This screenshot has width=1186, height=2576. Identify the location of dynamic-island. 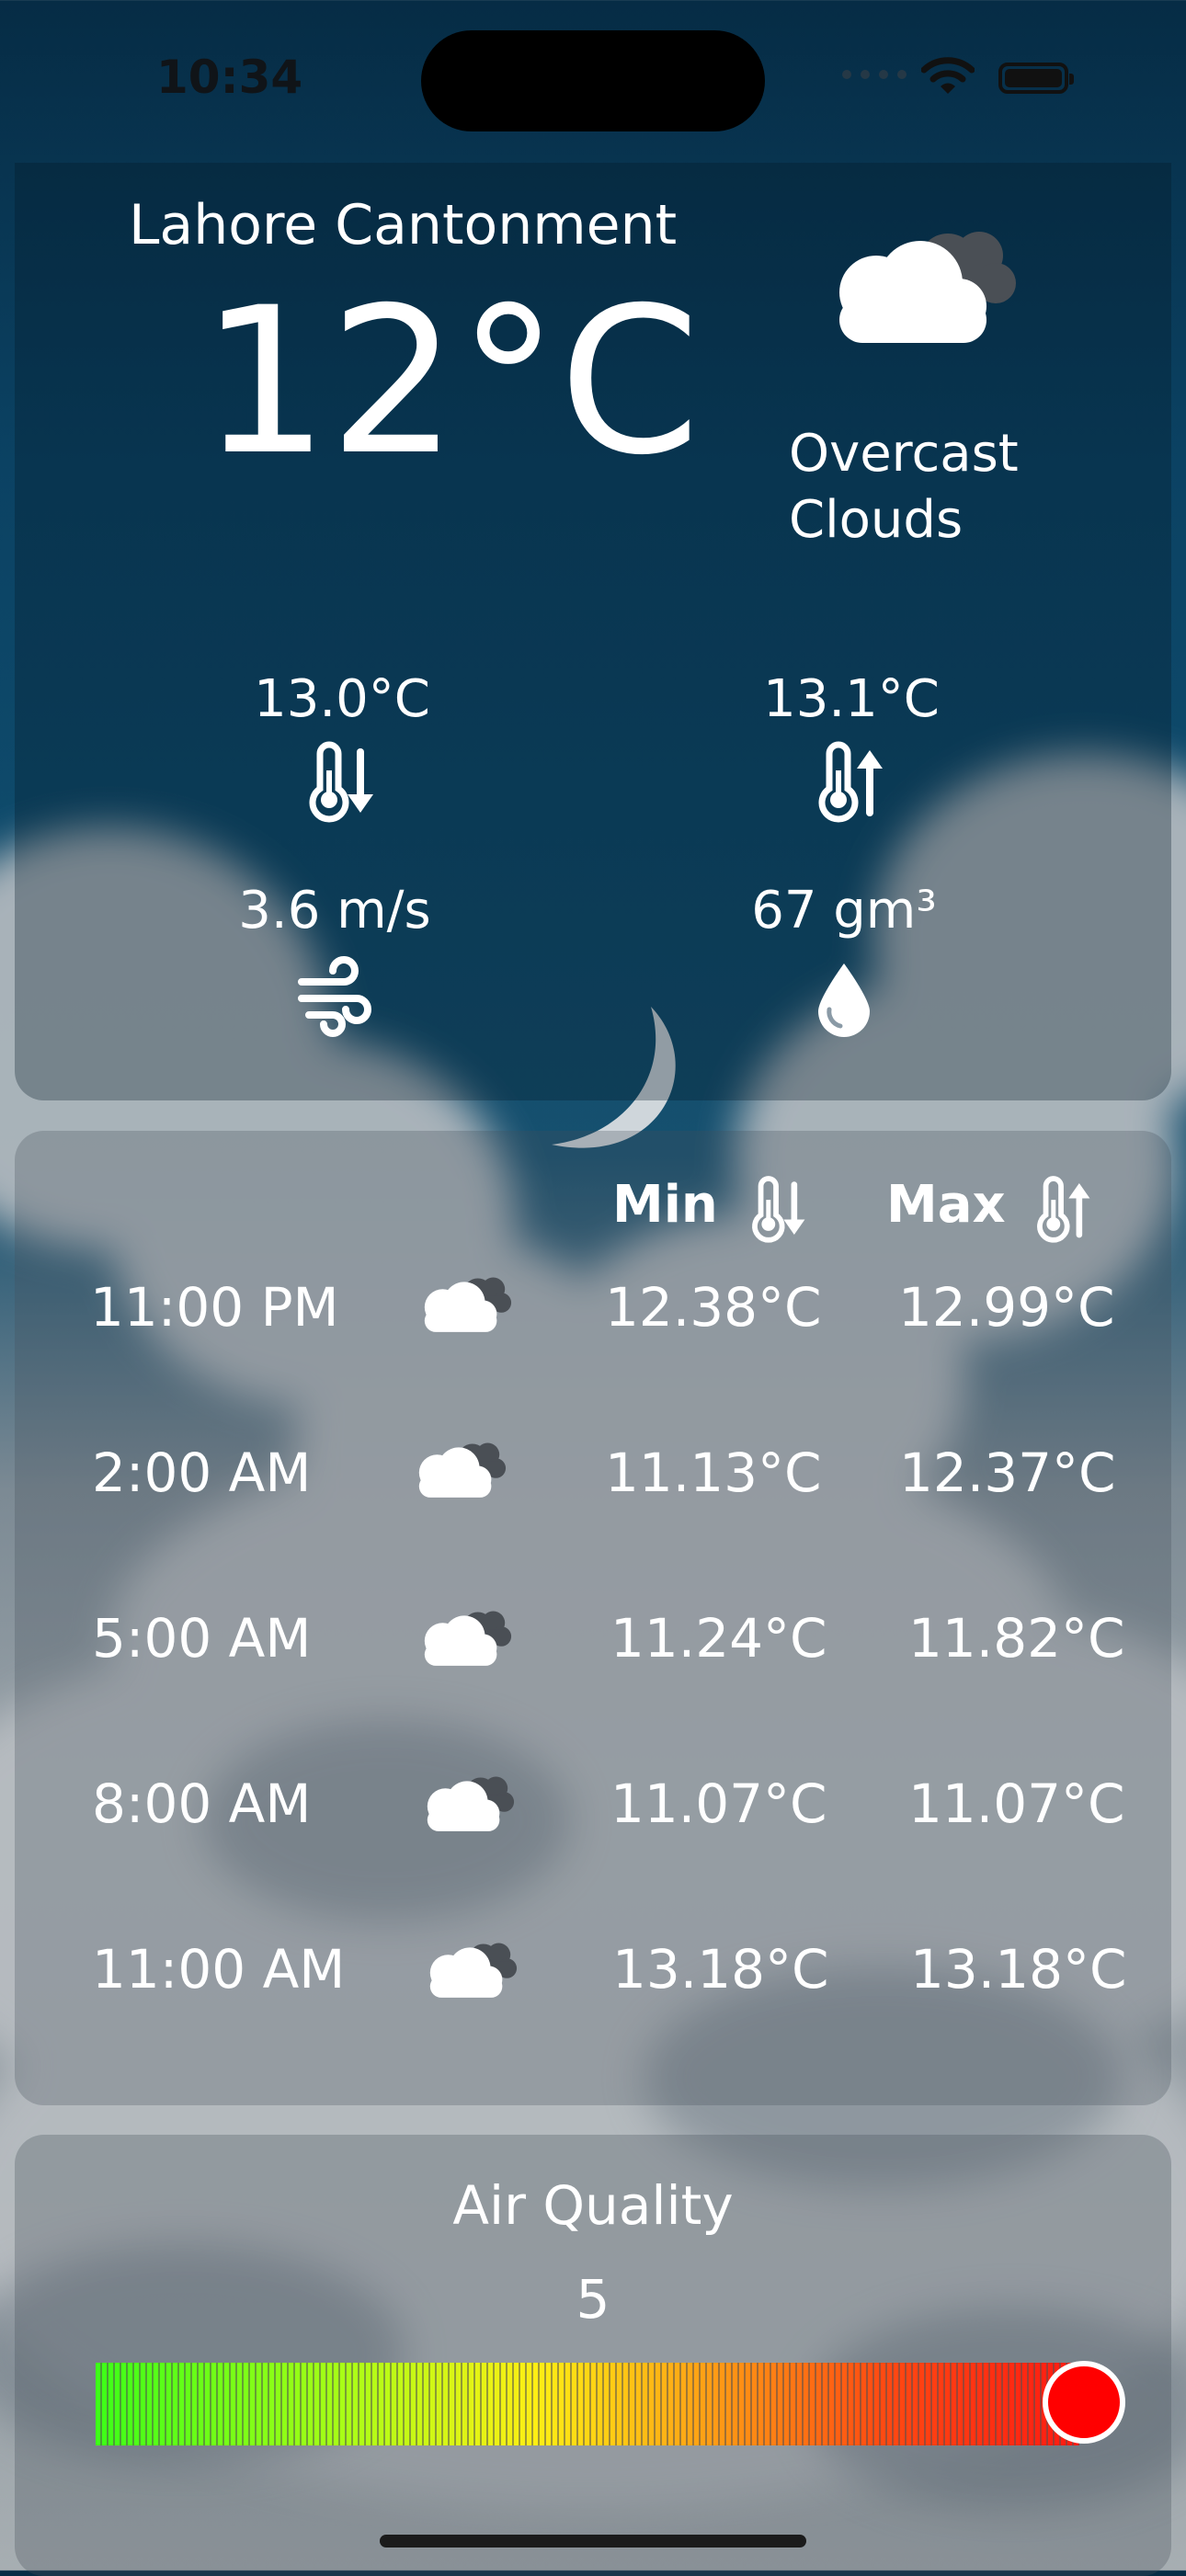
(593, 80).